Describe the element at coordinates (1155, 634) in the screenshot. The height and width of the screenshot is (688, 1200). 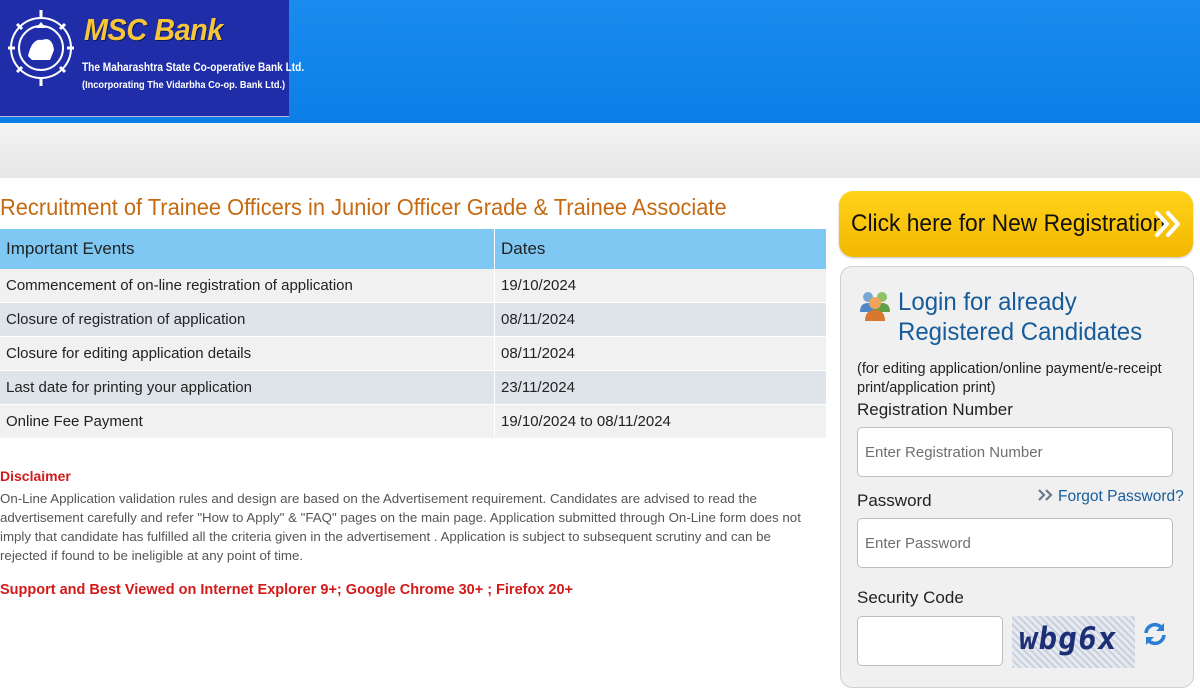
I see `refresh-icon` at that location.